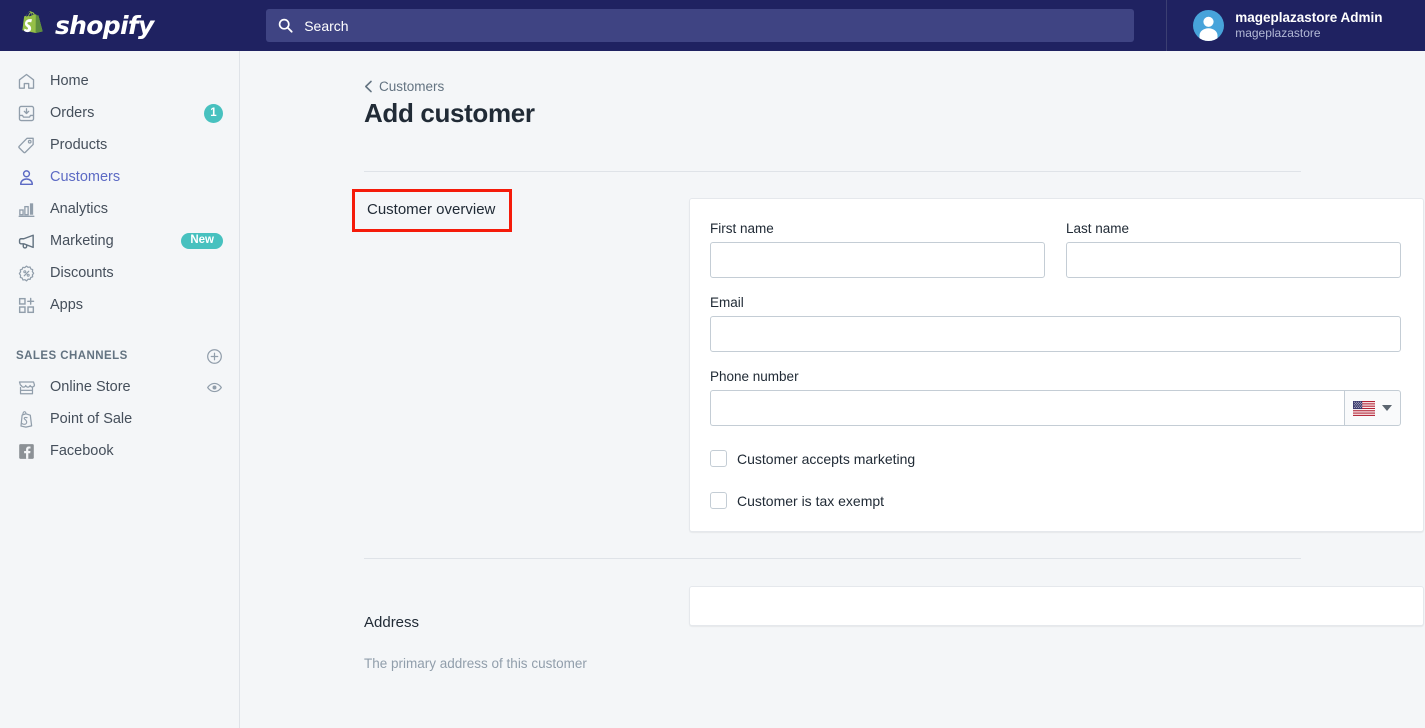  What do you see at coordinates (1055, 334) in the screenshot?
I see `email-input` at bounding box center [1055, 334].